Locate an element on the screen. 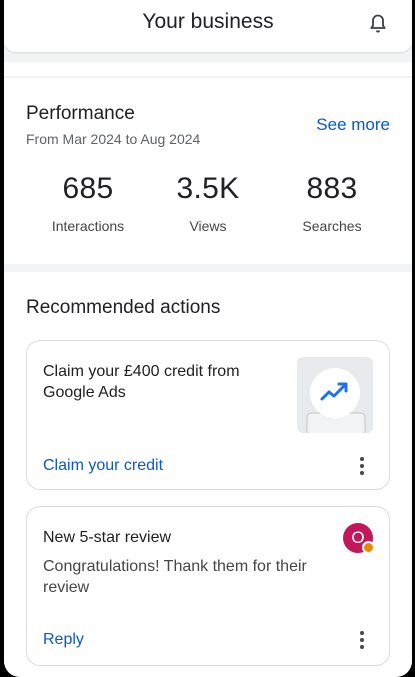 The width and height of the screenshot is (415, 677). google-ads-trend-icon is located at coordinates (335, 395).